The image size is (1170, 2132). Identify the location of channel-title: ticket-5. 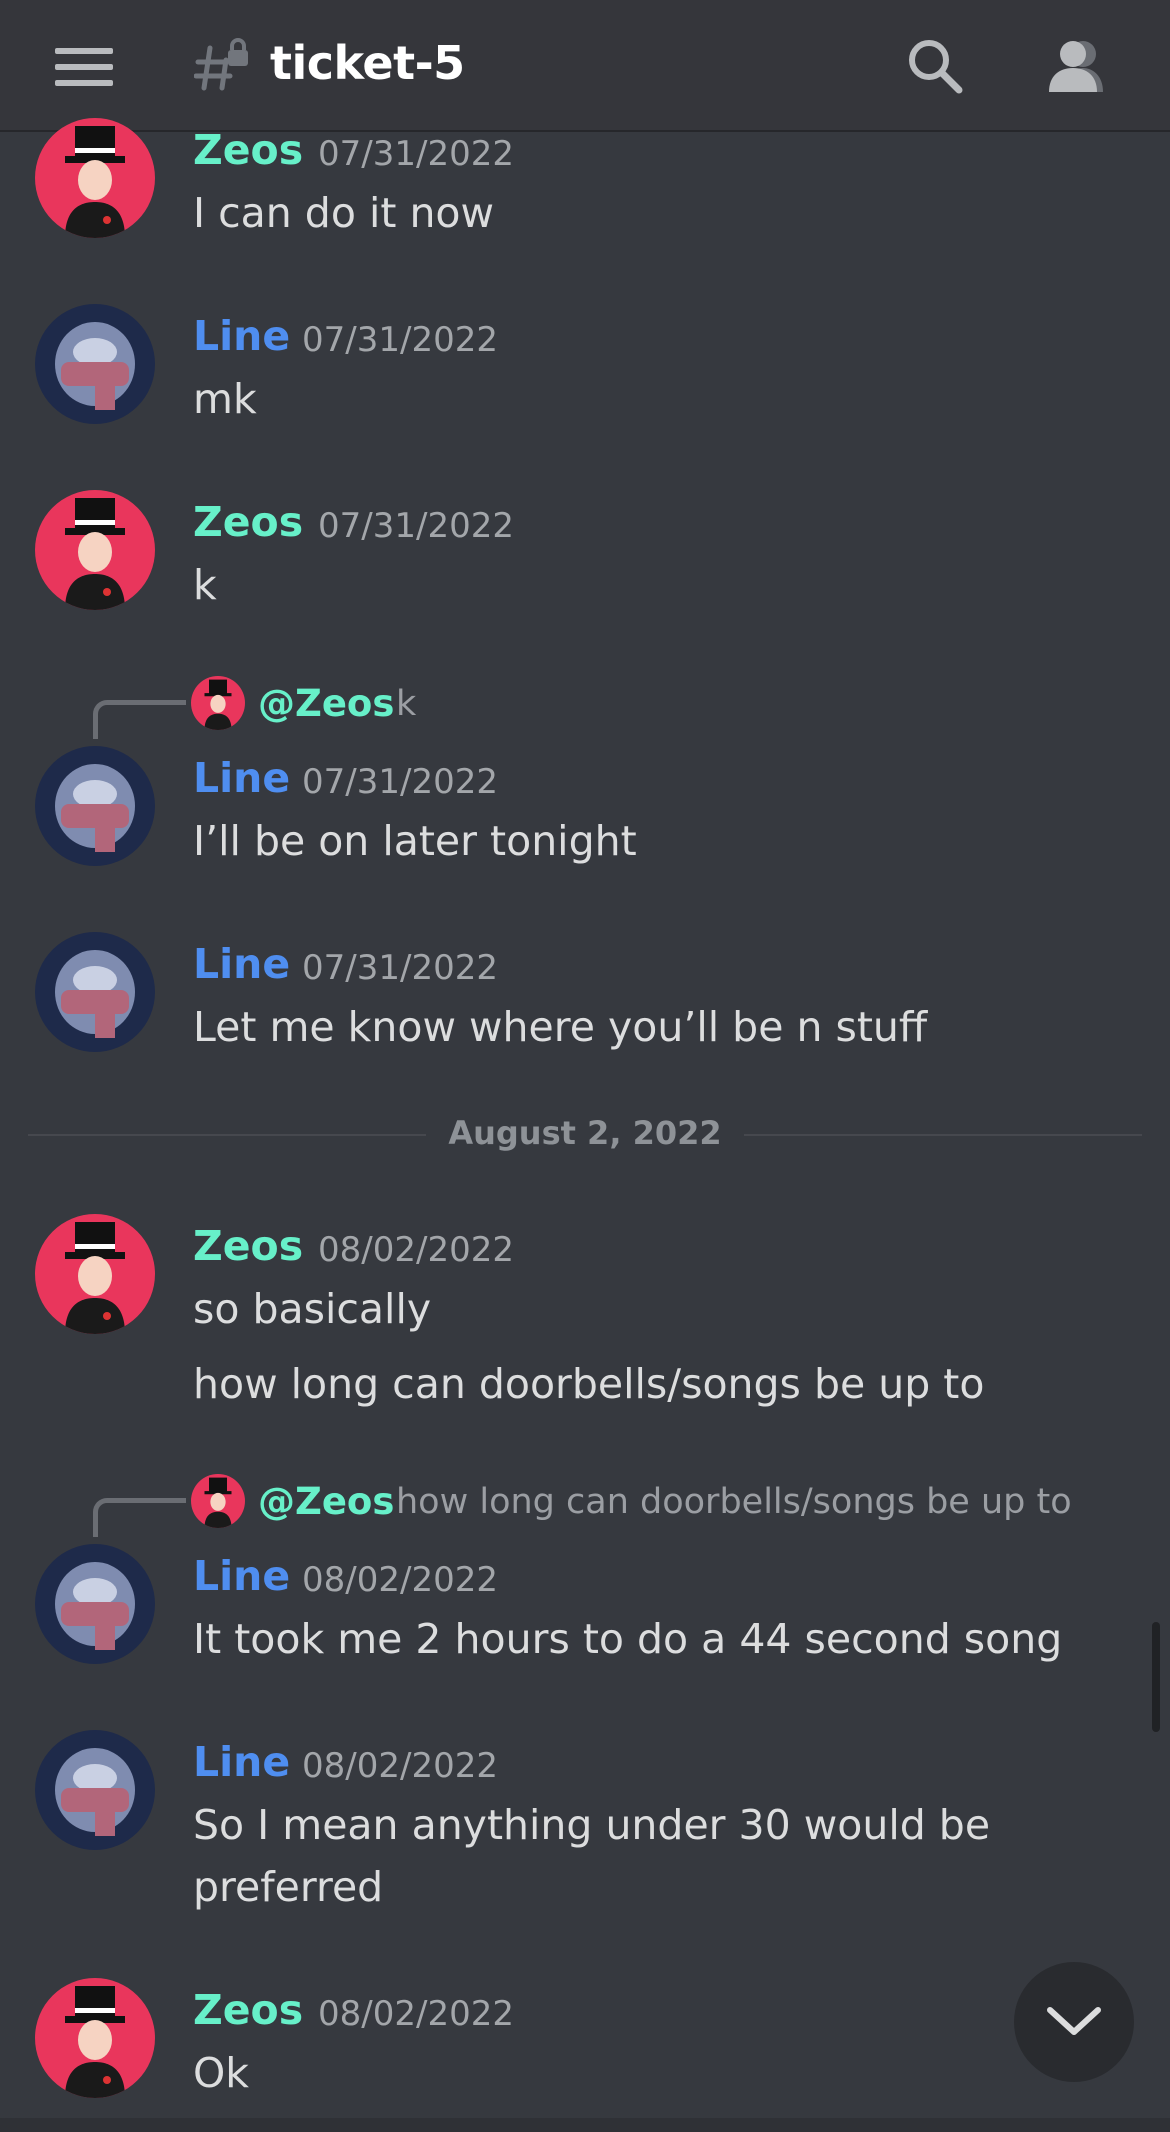
(367, 63).